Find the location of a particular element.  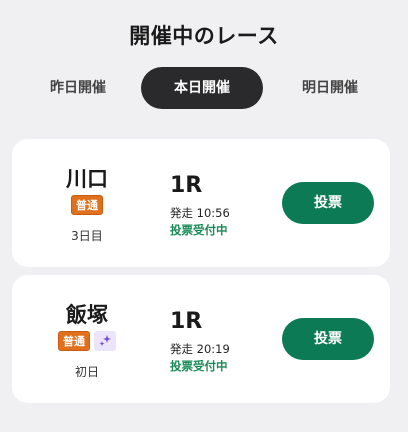

day-tabs: 昨日開催 本日開催 明日開催 is located at coordinates (204, 88).